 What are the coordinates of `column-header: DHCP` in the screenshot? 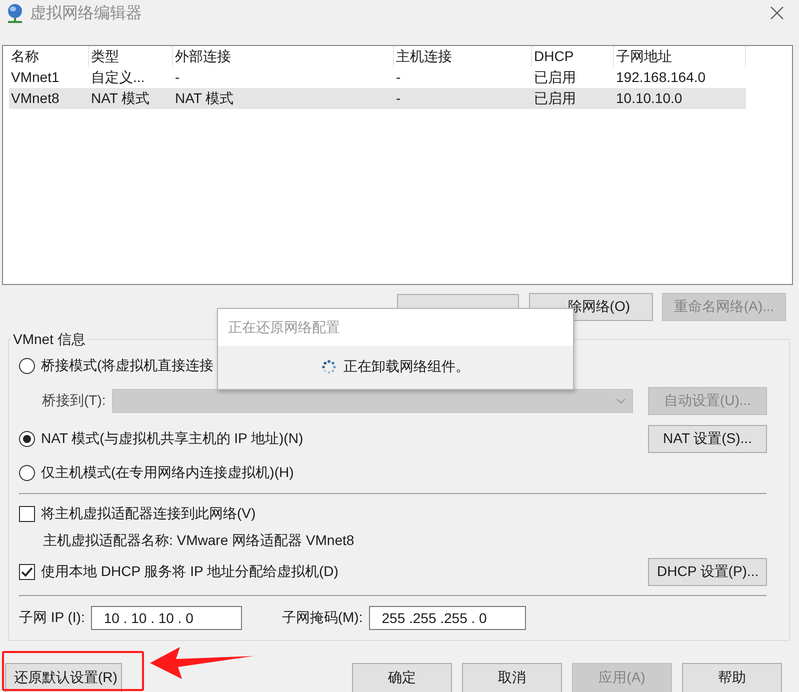 It's located at (573, 56).